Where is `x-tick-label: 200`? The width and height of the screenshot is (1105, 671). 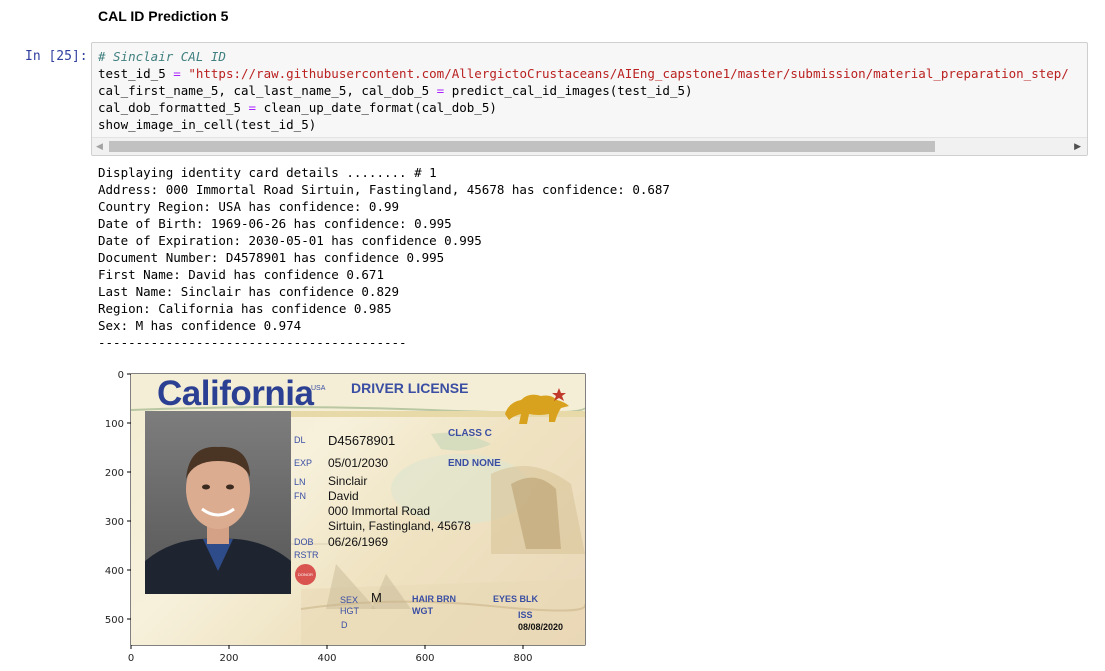 x-tick-label: 200 is located at coordinates (228, 658).